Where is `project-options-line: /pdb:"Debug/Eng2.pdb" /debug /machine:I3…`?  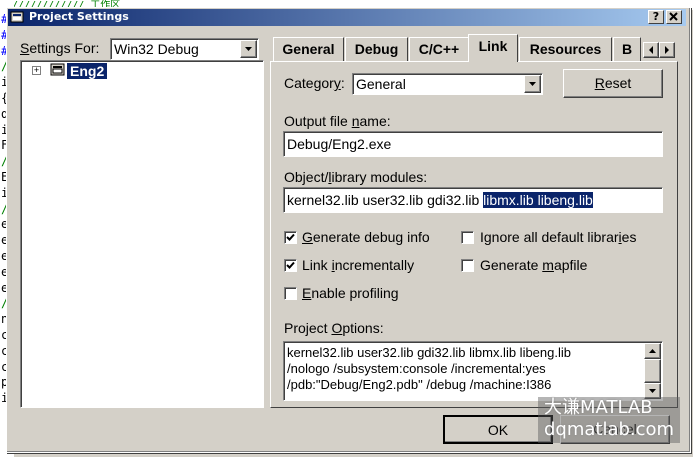
project-options-line: /pdb:"Debug/Eng2.pdb" /debug /machine:I3… is located at coordinates (419, 384).